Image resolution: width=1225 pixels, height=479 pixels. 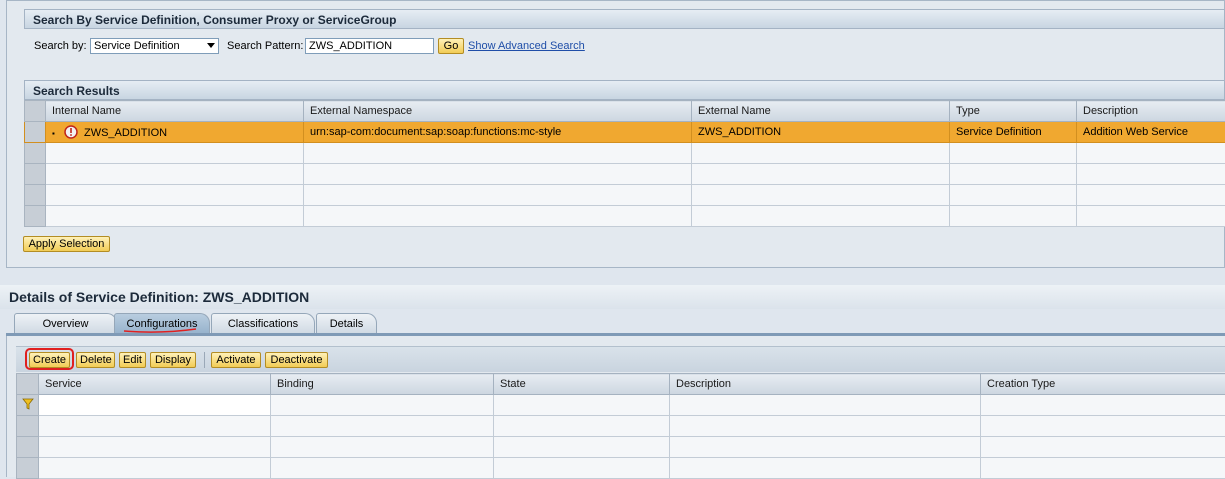 What do you see at coordinates (175, 111) in the screenshot?
I see `column-header-internal-name: Internal Name` at bounding box center [175, 111].